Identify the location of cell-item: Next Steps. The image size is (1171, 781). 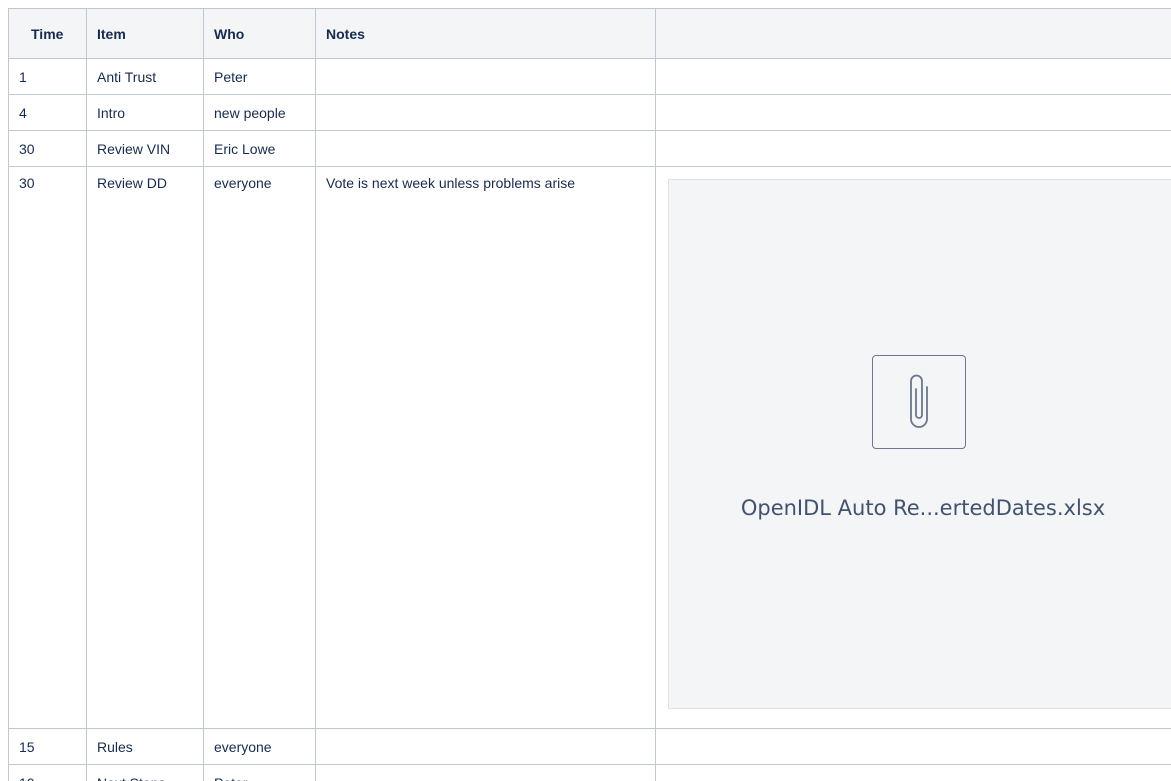
(145, 772).